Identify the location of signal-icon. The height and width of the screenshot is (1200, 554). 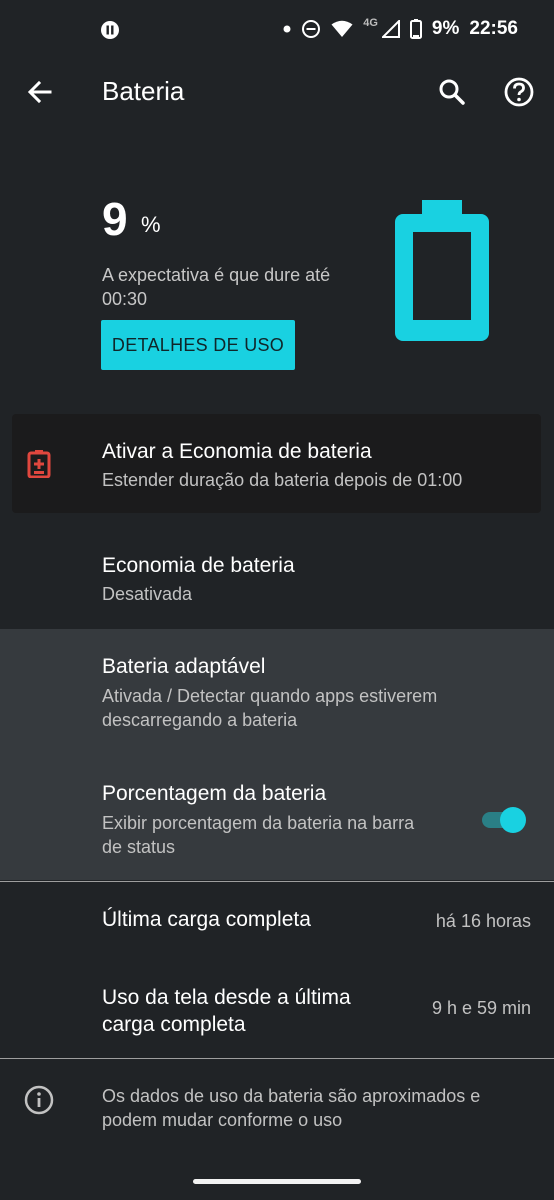
(390, 29).